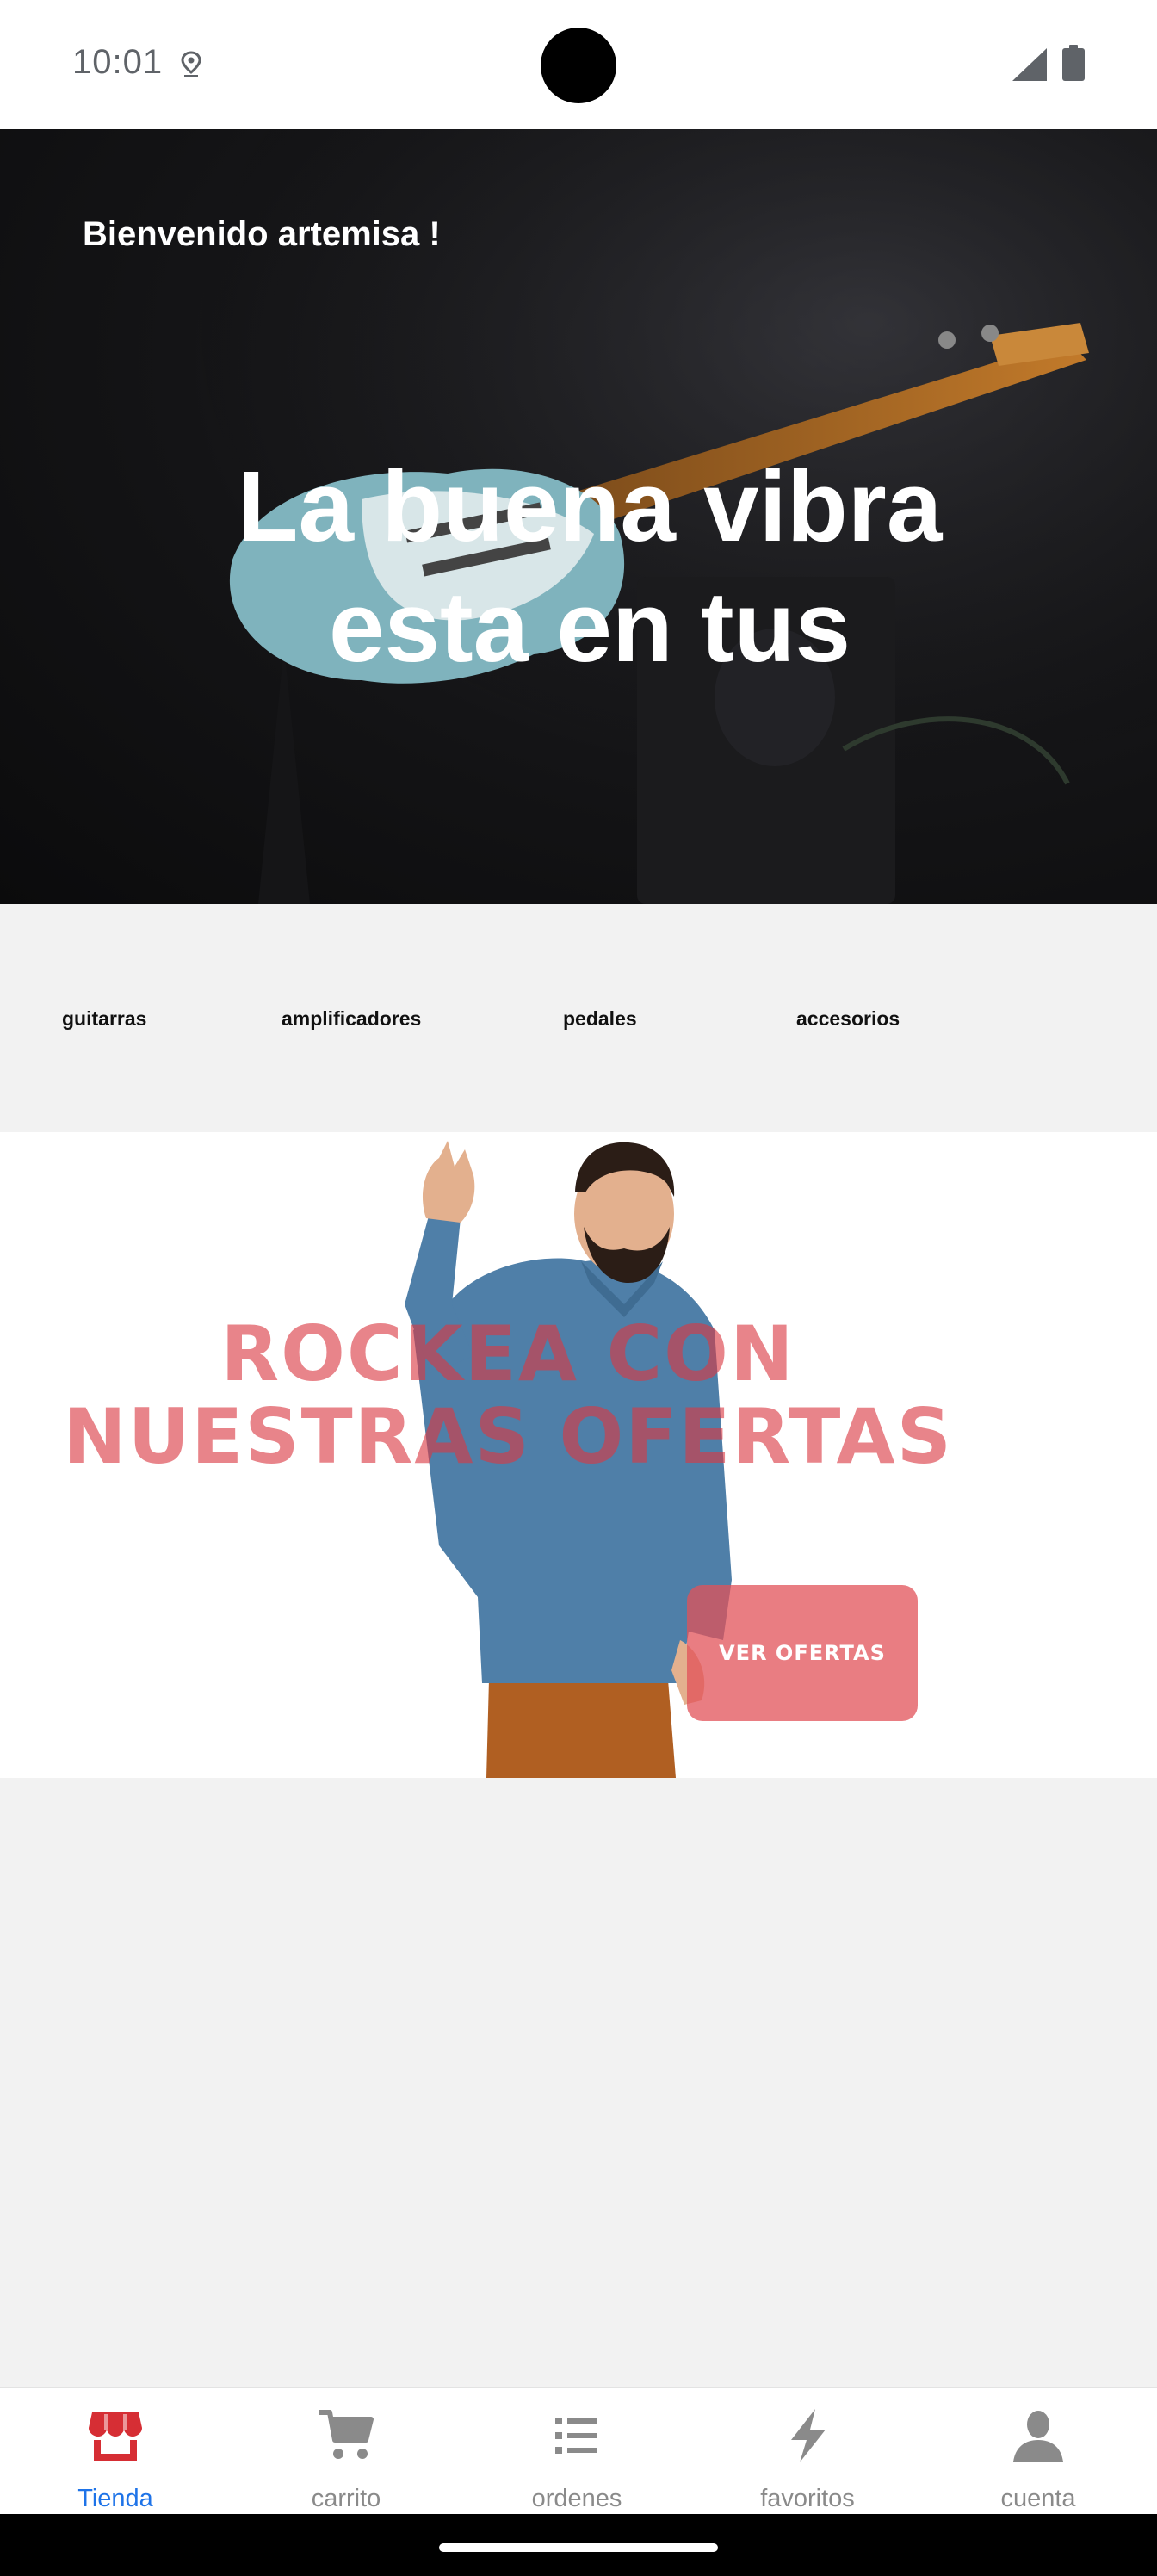 This screenshot has width=1157, height=2576. Describe the element at coordinates (1038, 2436) in the screenshot. I see `person-icon` at that location.